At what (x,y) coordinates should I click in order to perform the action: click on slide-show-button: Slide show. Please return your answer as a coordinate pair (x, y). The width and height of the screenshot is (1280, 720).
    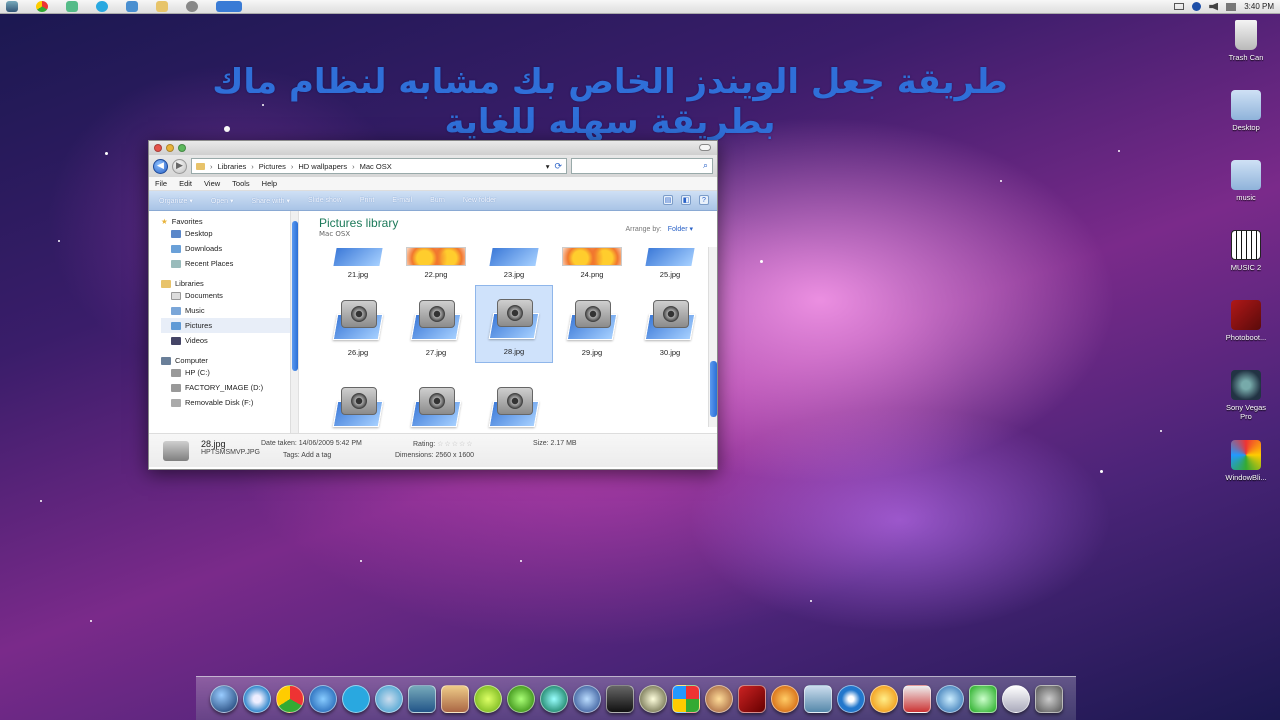
    Looking at the image, I should click on (325, 200).